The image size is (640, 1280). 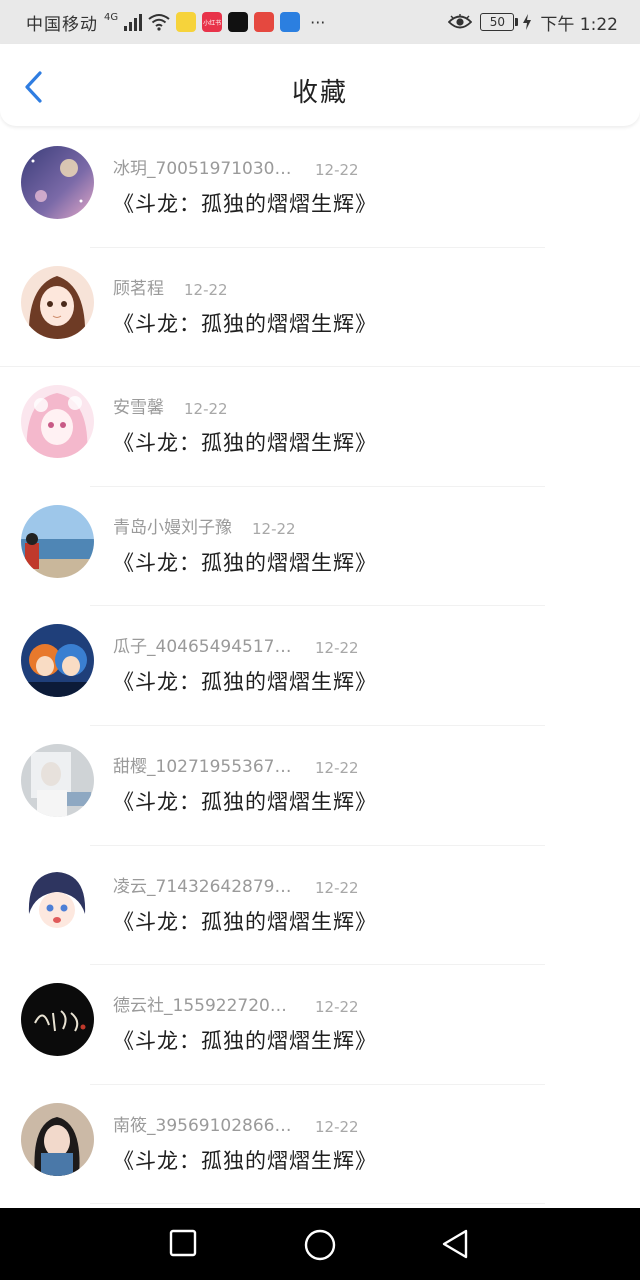 What do you see at coordinates (170, 286) in the screenshot?
I see `item-meta: 顾茗程 12-22` at bounding box center [170, 286].